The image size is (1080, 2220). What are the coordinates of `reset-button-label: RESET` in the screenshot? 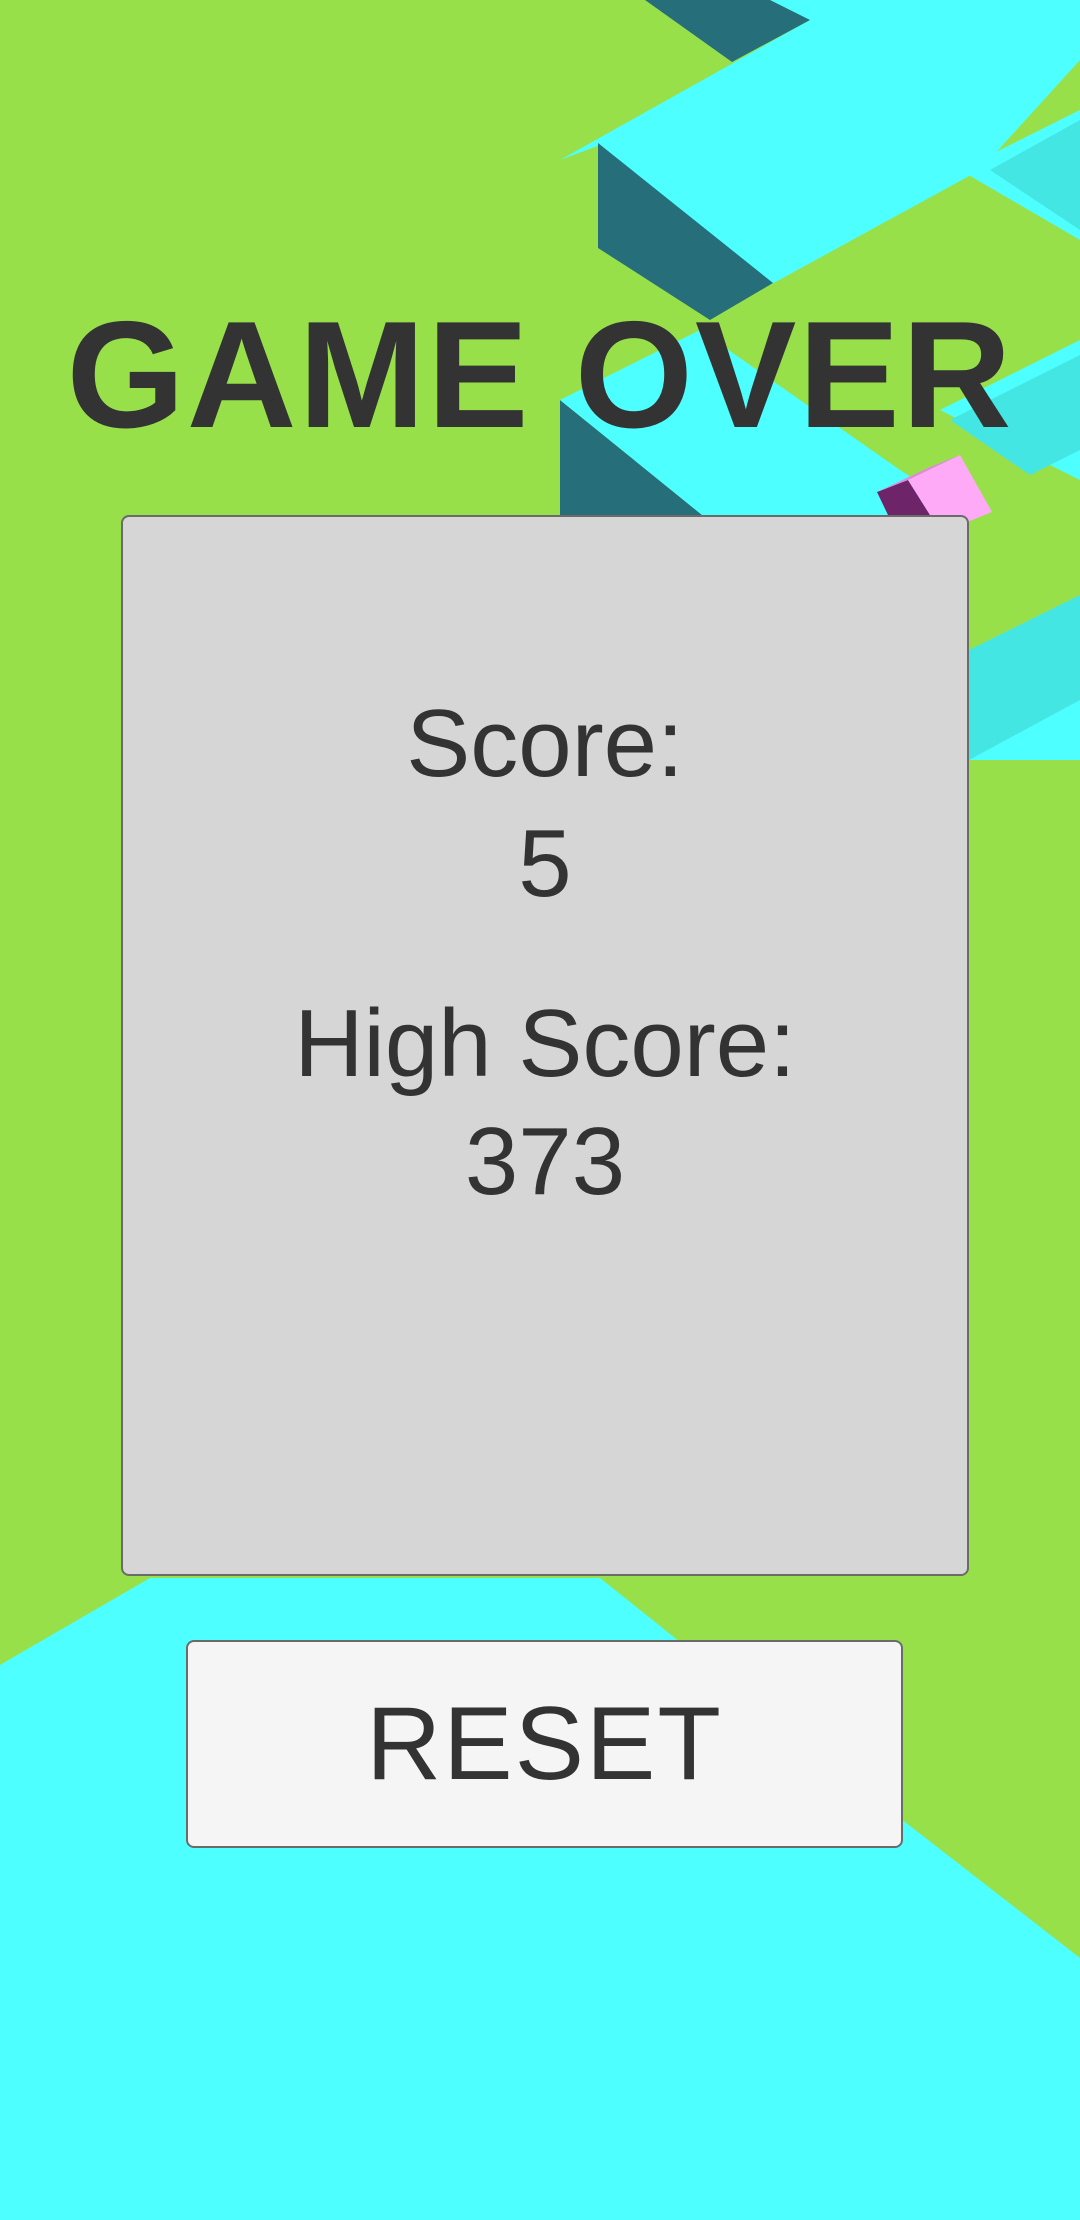 It's located at (544, 1743).